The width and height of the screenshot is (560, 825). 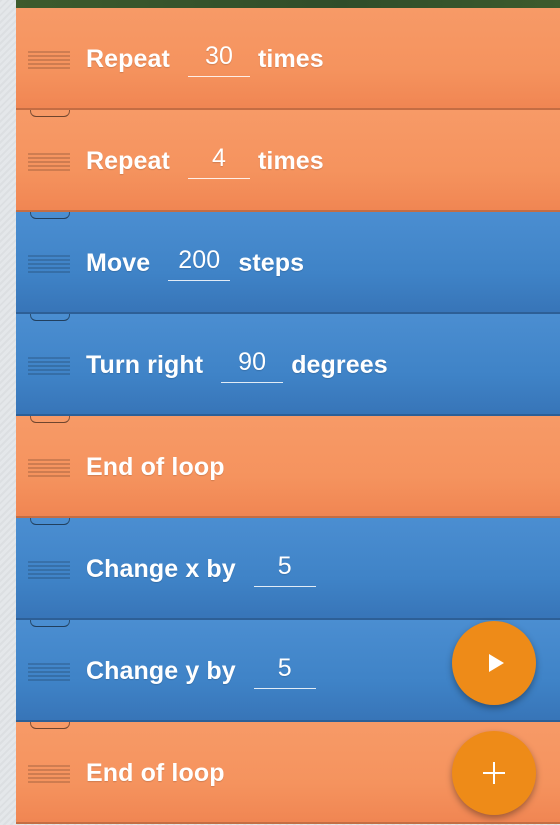 What do you see at coordinates (284, 569) in the screenshot?
I see `x-change-input: 5` at bounding box center [284, 569].